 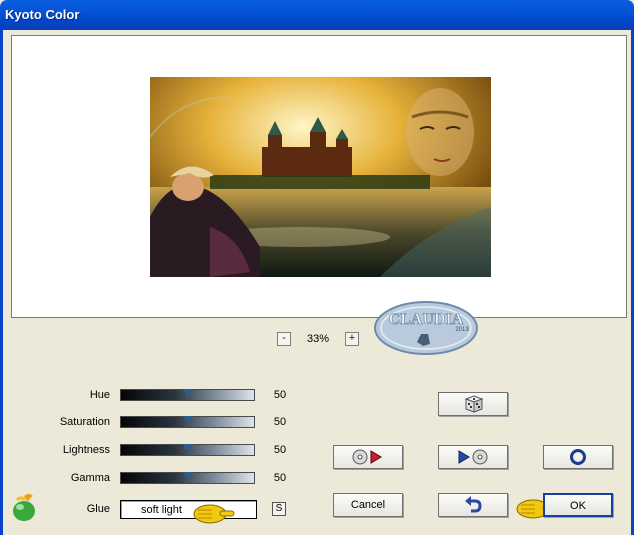 I want to click on apply-preset-right-button, so click(x=473, y=457).